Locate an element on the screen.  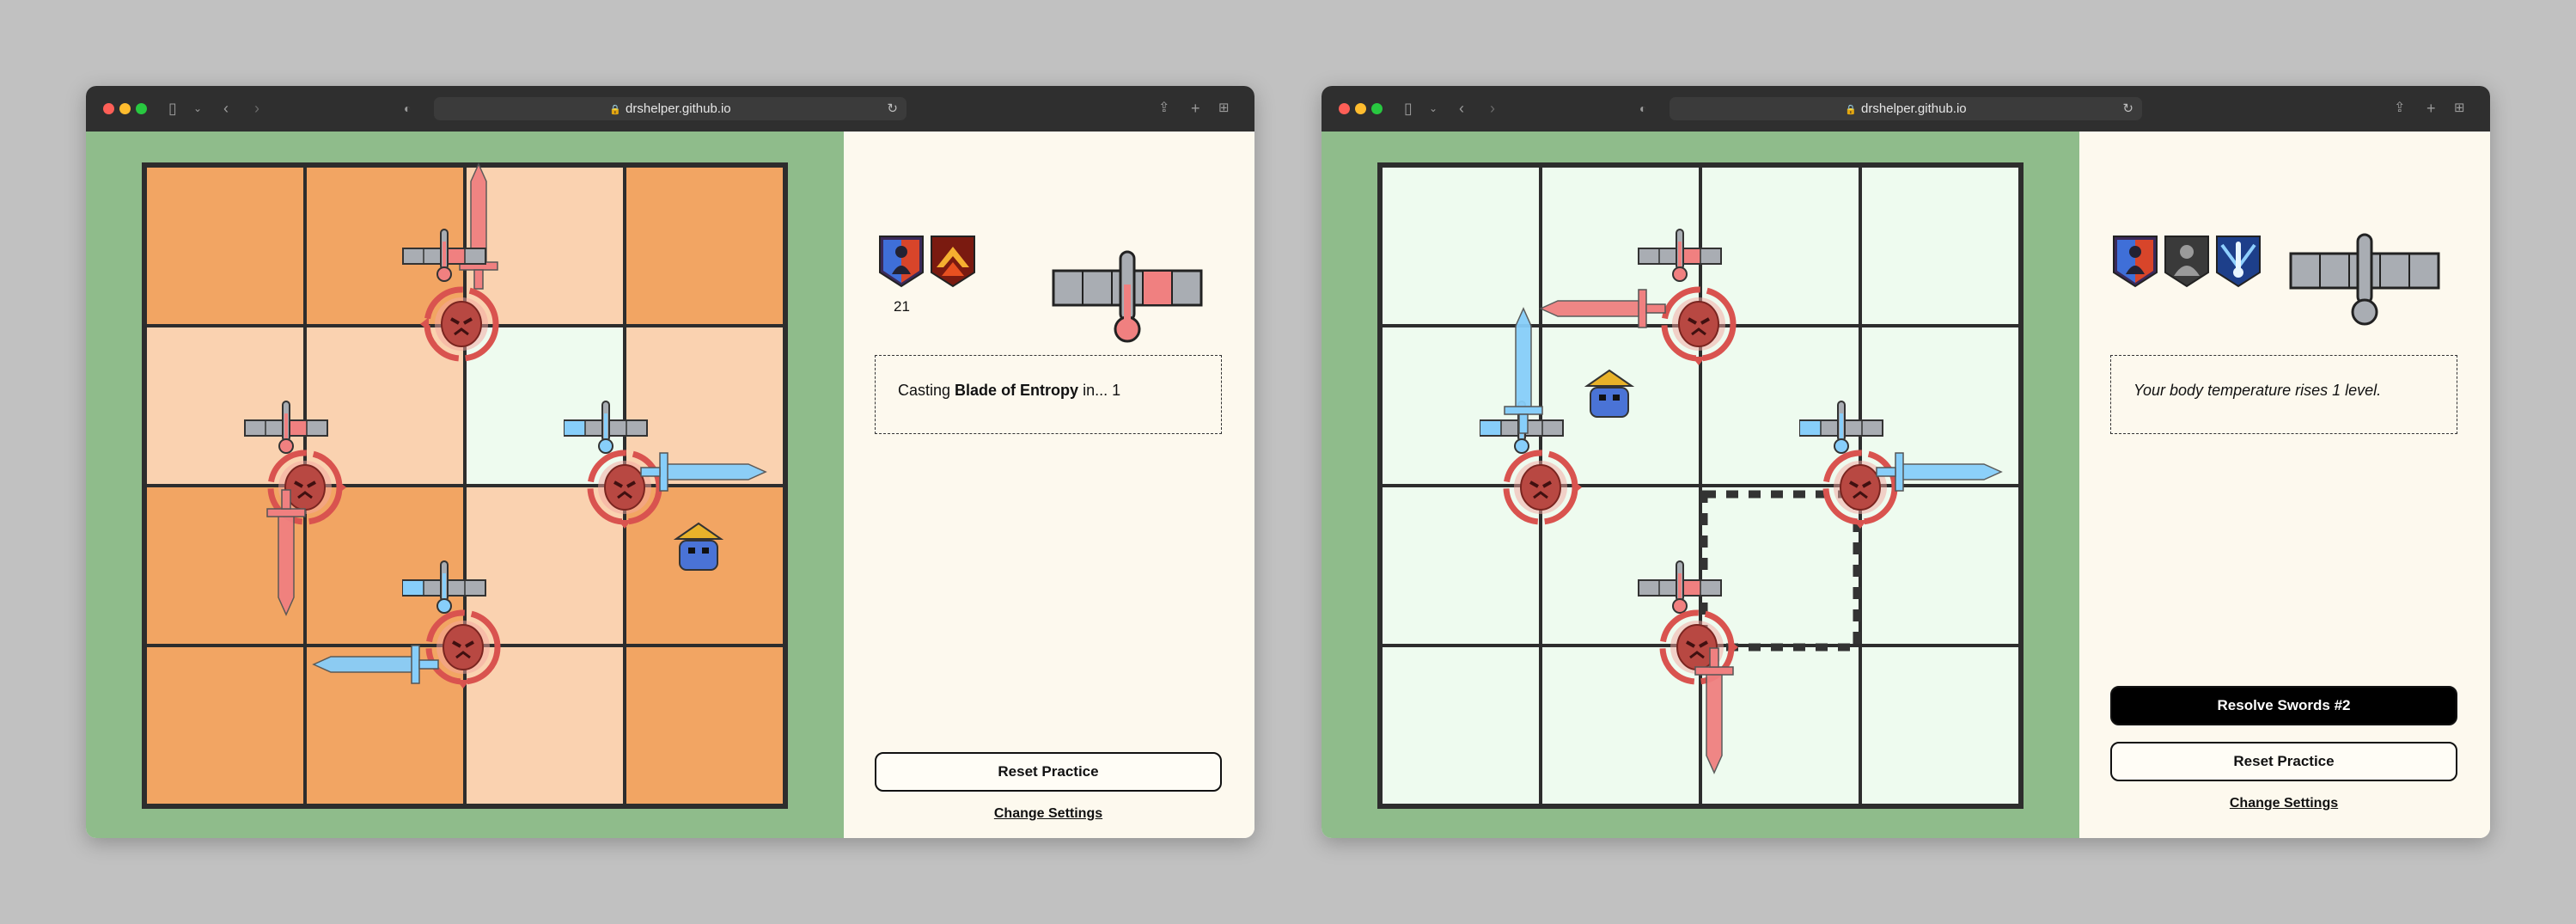
cold-aura-icon is located at coordinates (2238, 262).